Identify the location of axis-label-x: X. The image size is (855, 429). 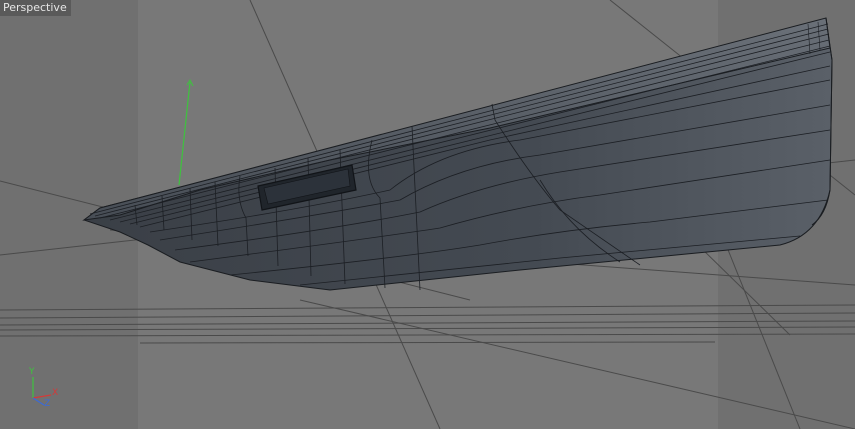
(55, 393).